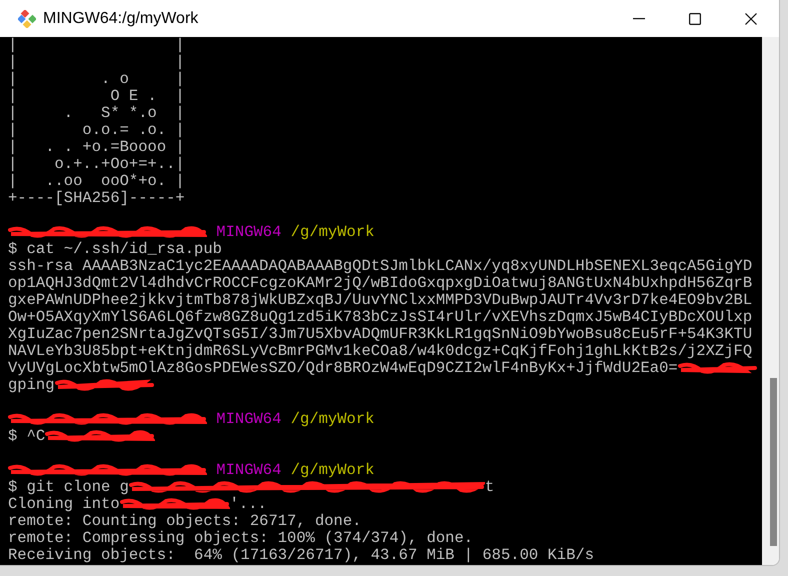 The height and width of the screenshot is (576, 788). Describe the element at coordinates (380, 266) in the screenshot. I see `terminal-text: ssh-rsa AAAAB3NzaC1yc2EAAAADAQABAAABgQDtSJmlbkLCANx/yq8xyUNDLHbSENEXL3eqcA5GigYD` at that location.